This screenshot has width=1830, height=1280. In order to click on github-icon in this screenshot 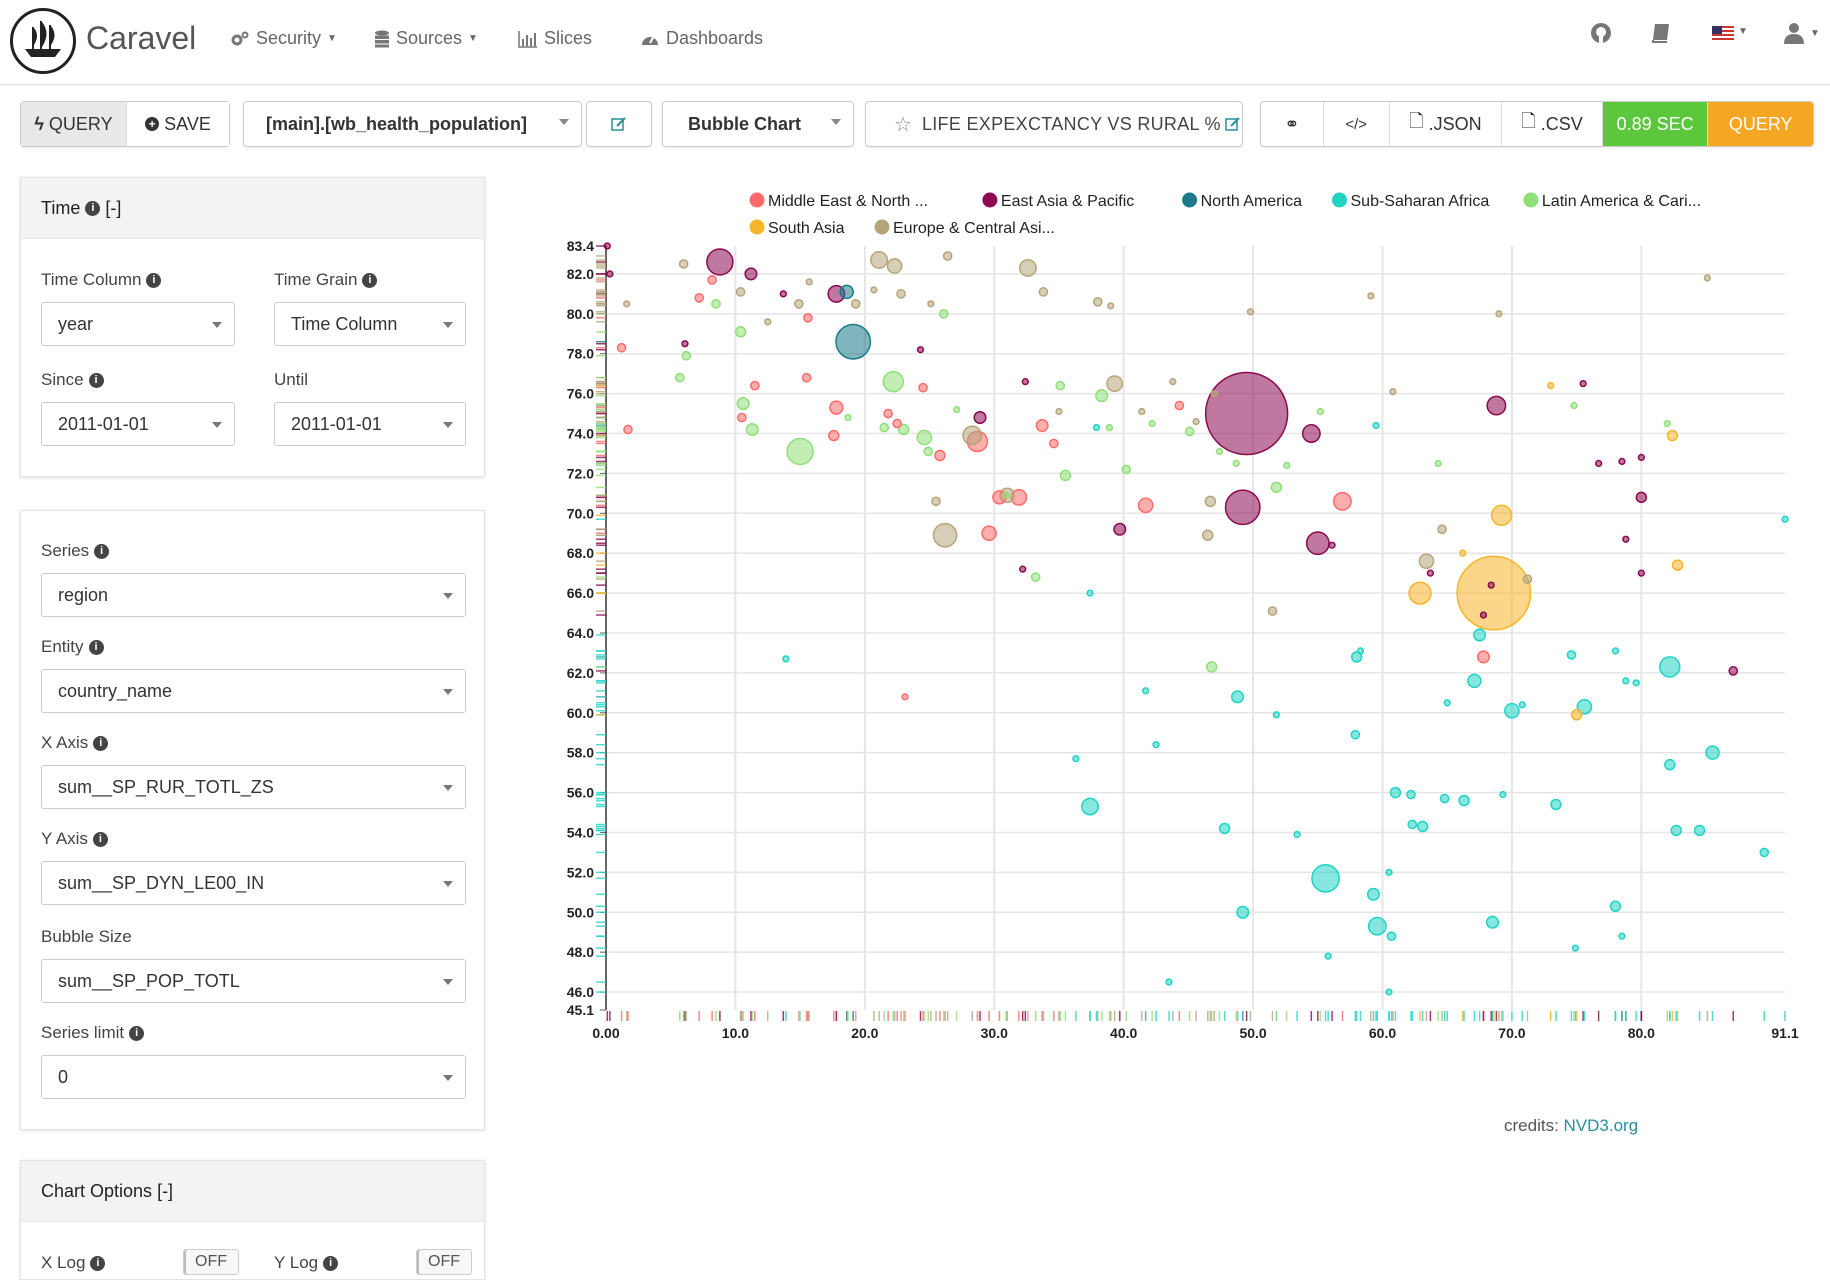, I will do `click(1601, 33)`.